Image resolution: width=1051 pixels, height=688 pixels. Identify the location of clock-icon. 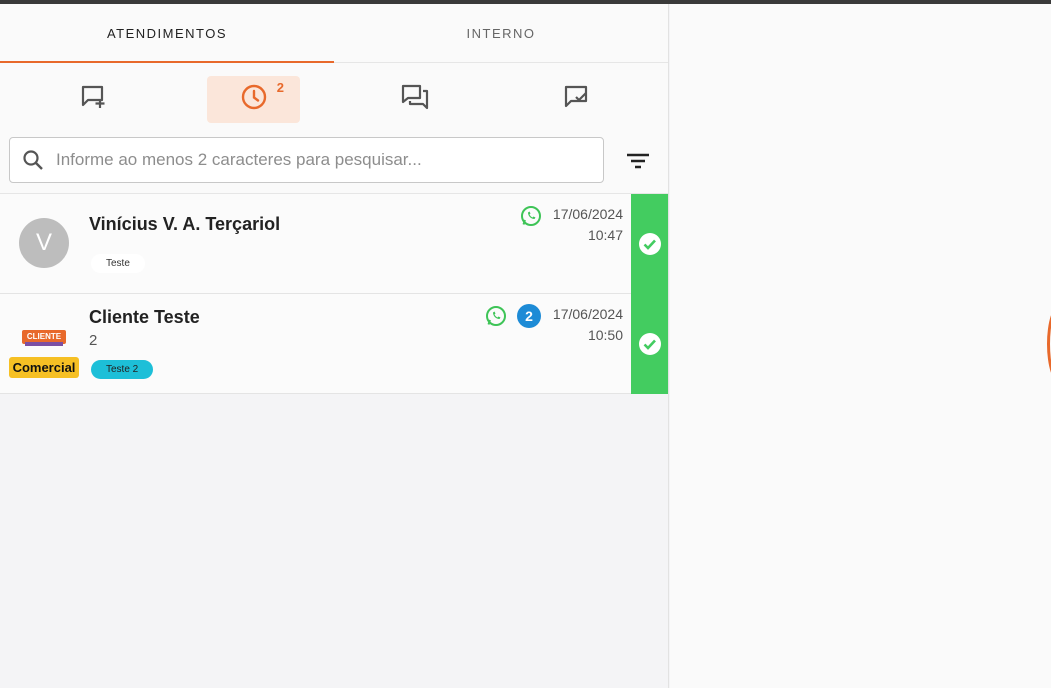
(254, 99).